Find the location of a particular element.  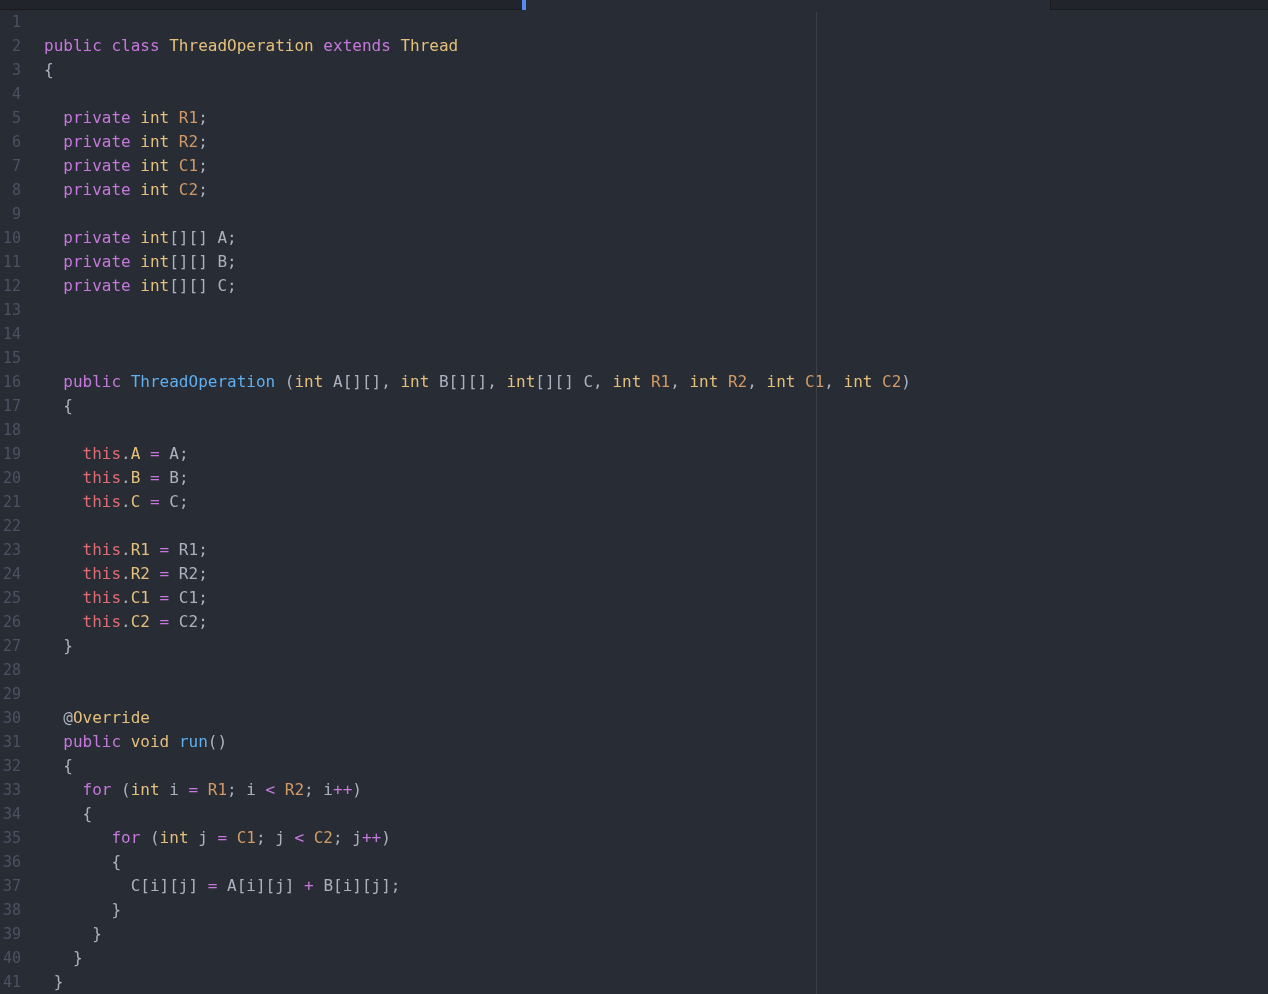

code-line: private int R2; is located at coordinates (135, 142).